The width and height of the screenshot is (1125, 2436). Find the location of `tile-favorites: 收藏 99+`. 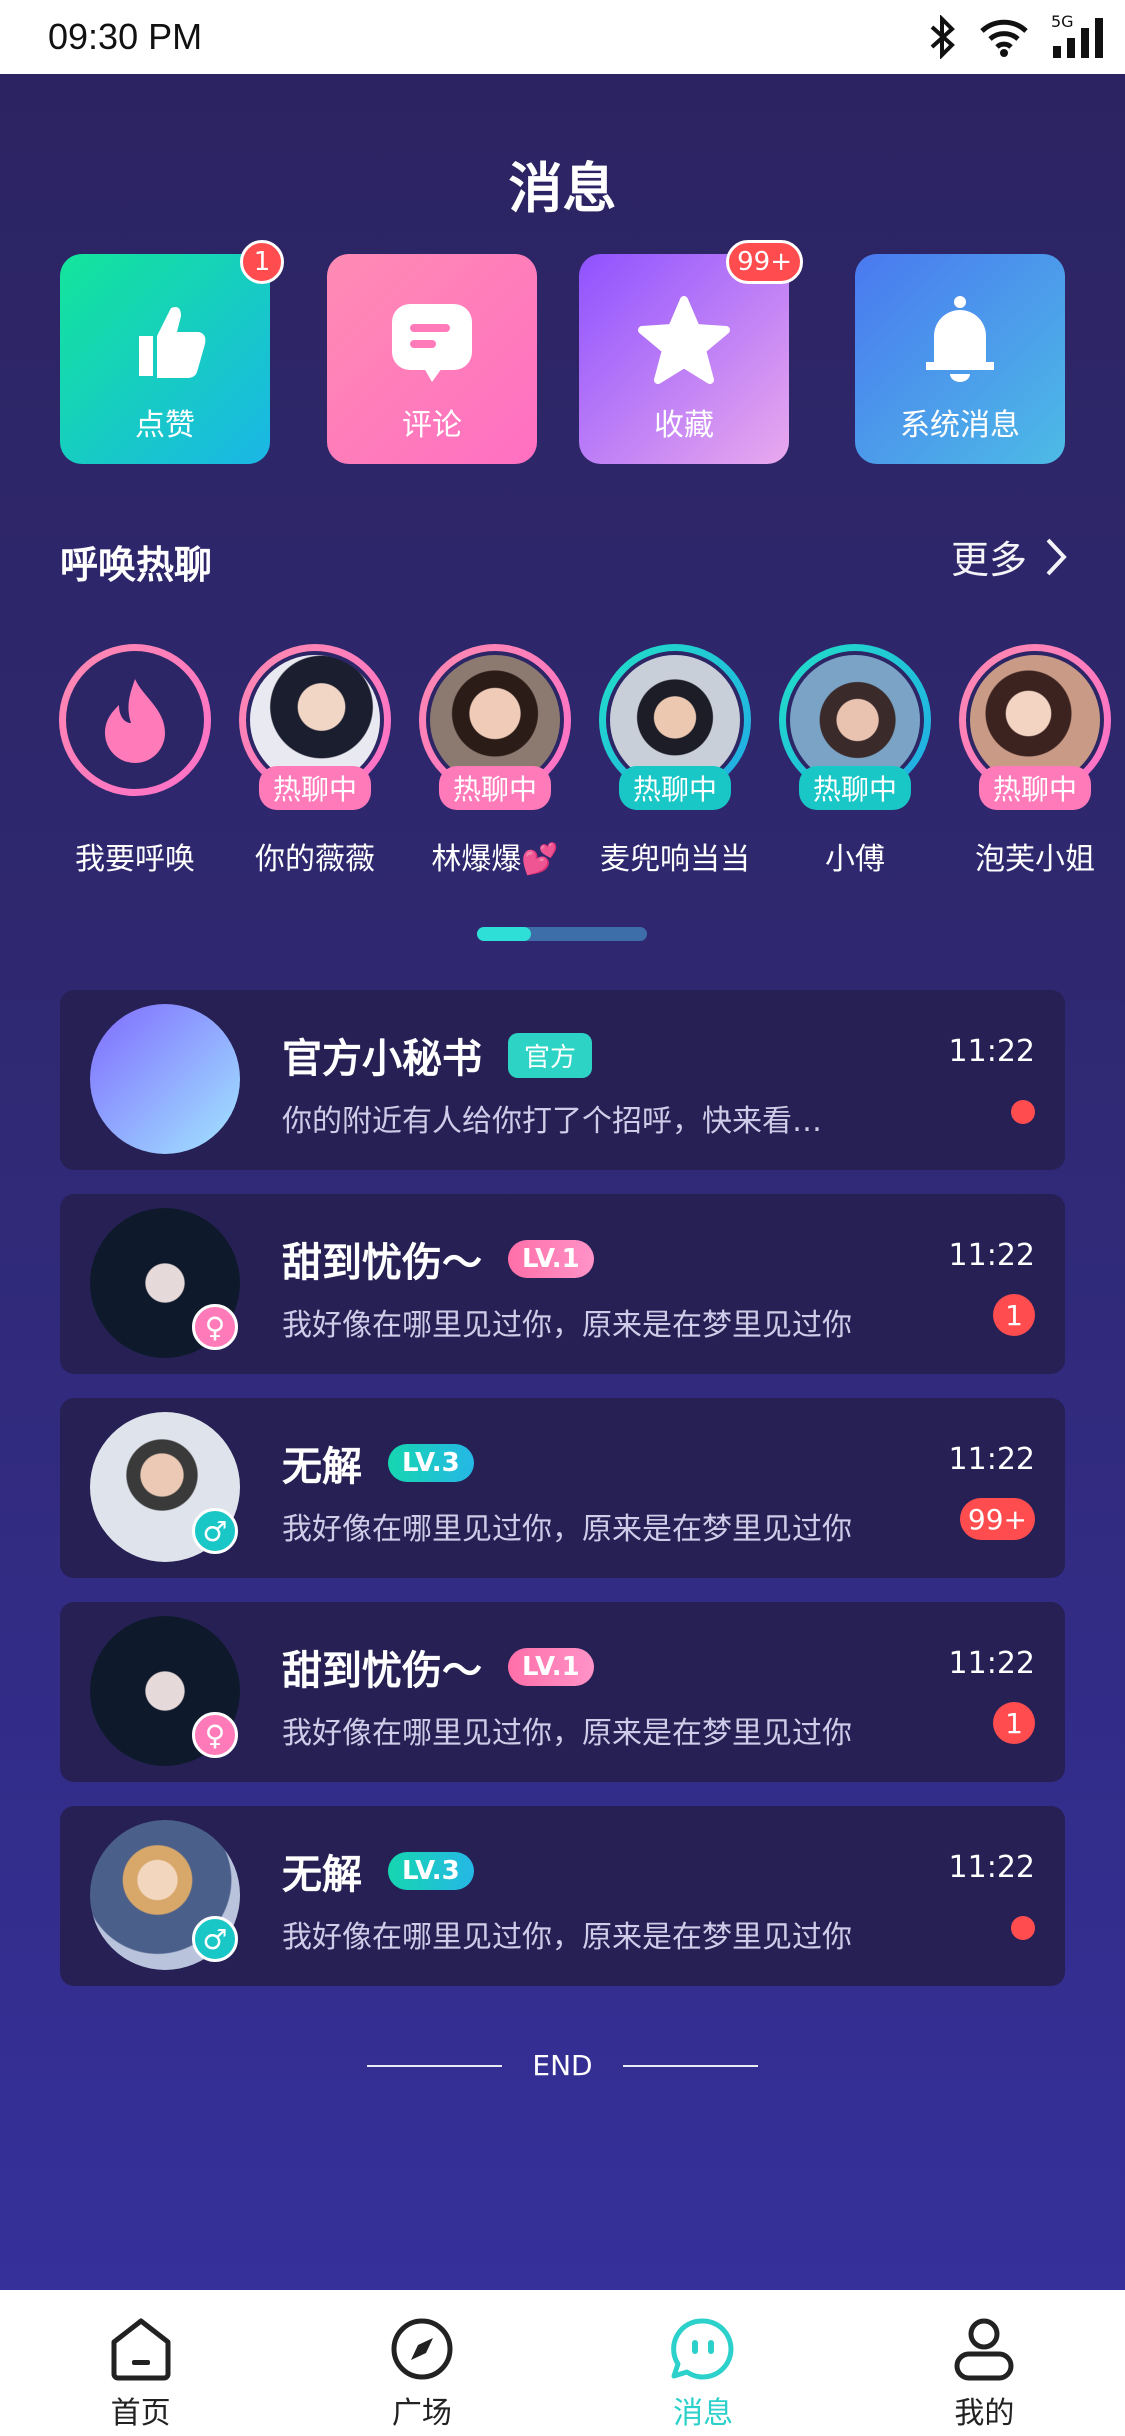

tile-favorites: 收藏 99+ is located at coordinates (691, 352).